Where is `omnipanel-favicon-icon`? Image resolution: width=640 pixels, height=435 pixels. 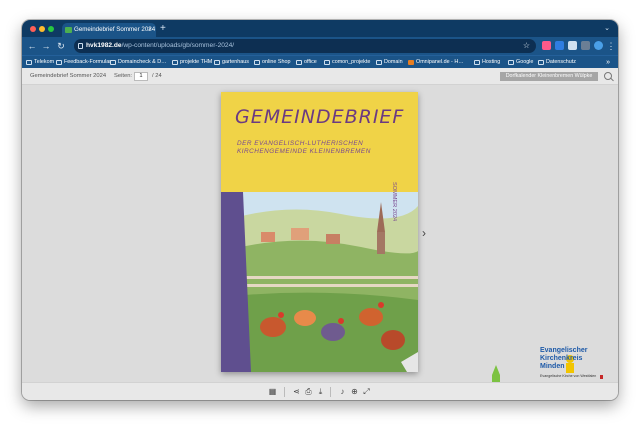 omnipanel-favicon-icon is located at coordinates (411, 62).